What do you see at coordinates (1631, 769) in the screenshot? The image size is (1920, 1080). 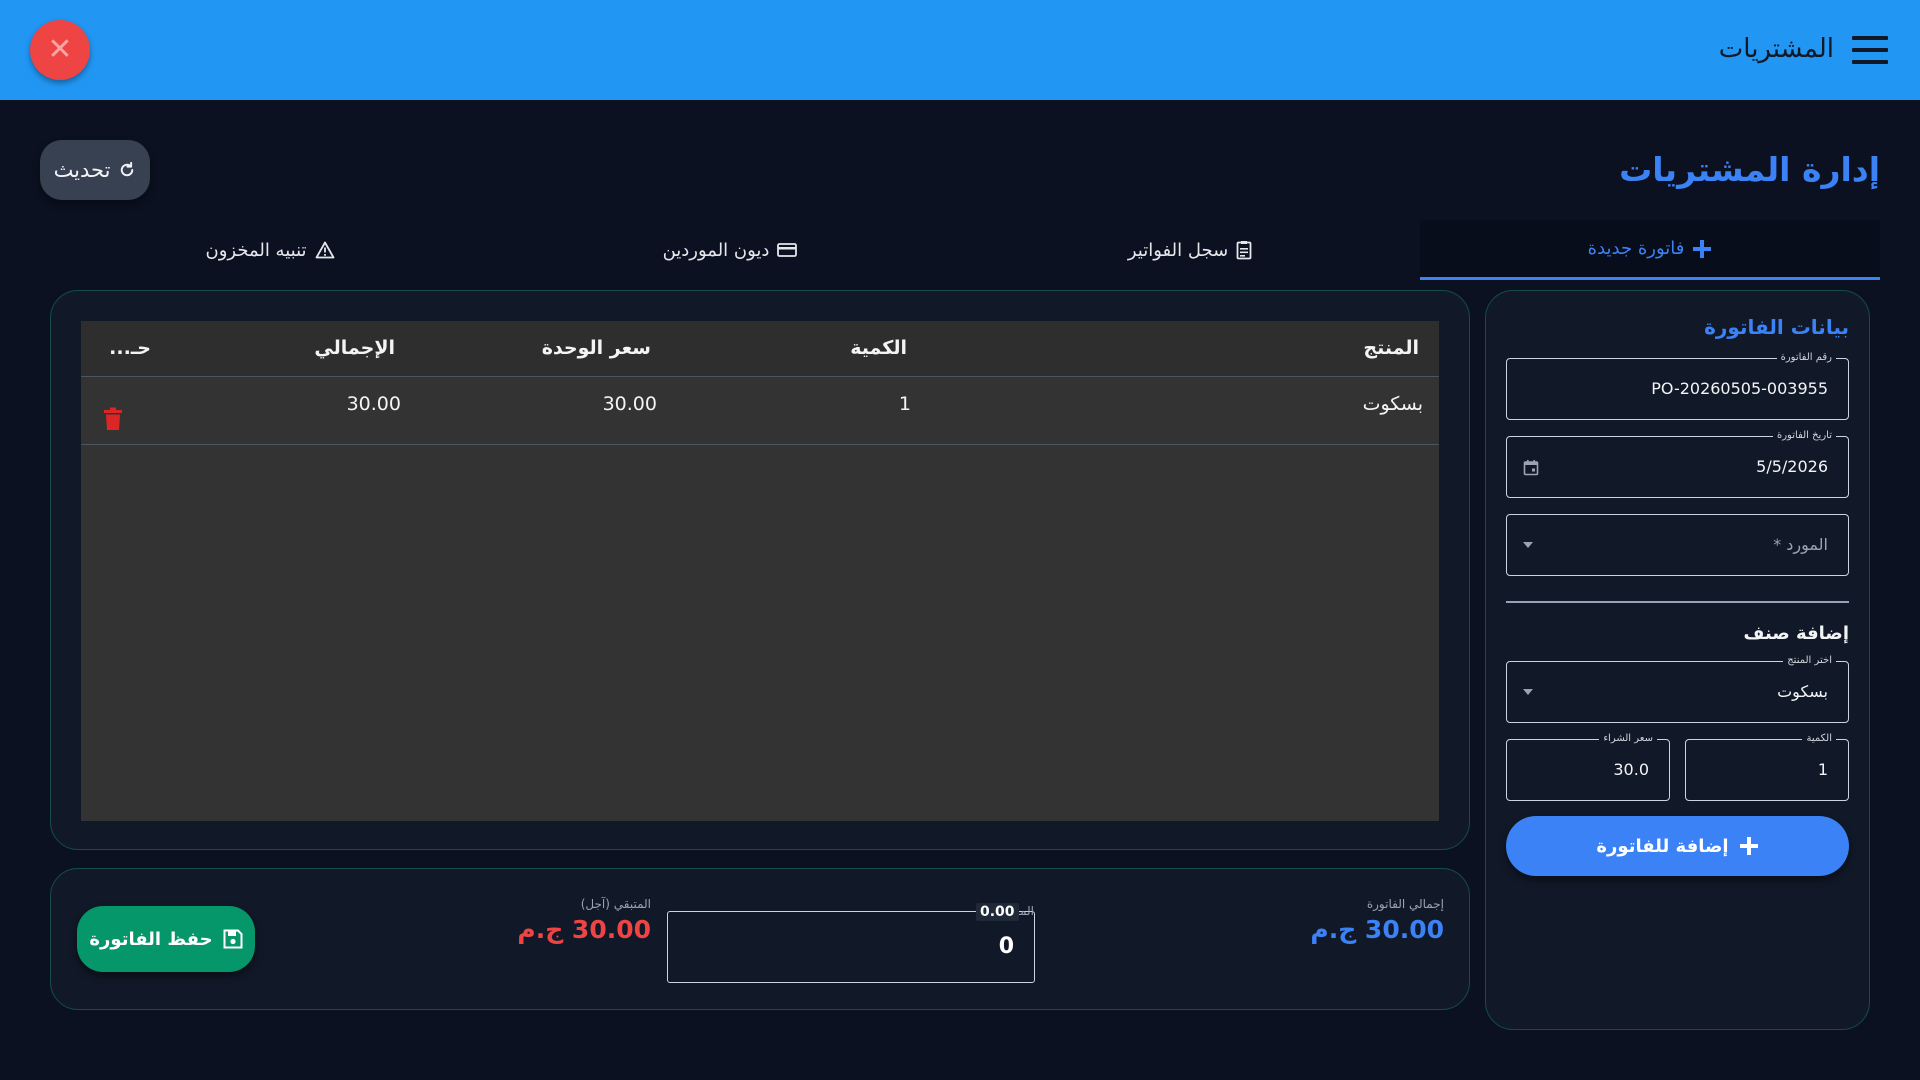 I see `purchase-price-value: 30.0` at bounding box center [1631, 769].